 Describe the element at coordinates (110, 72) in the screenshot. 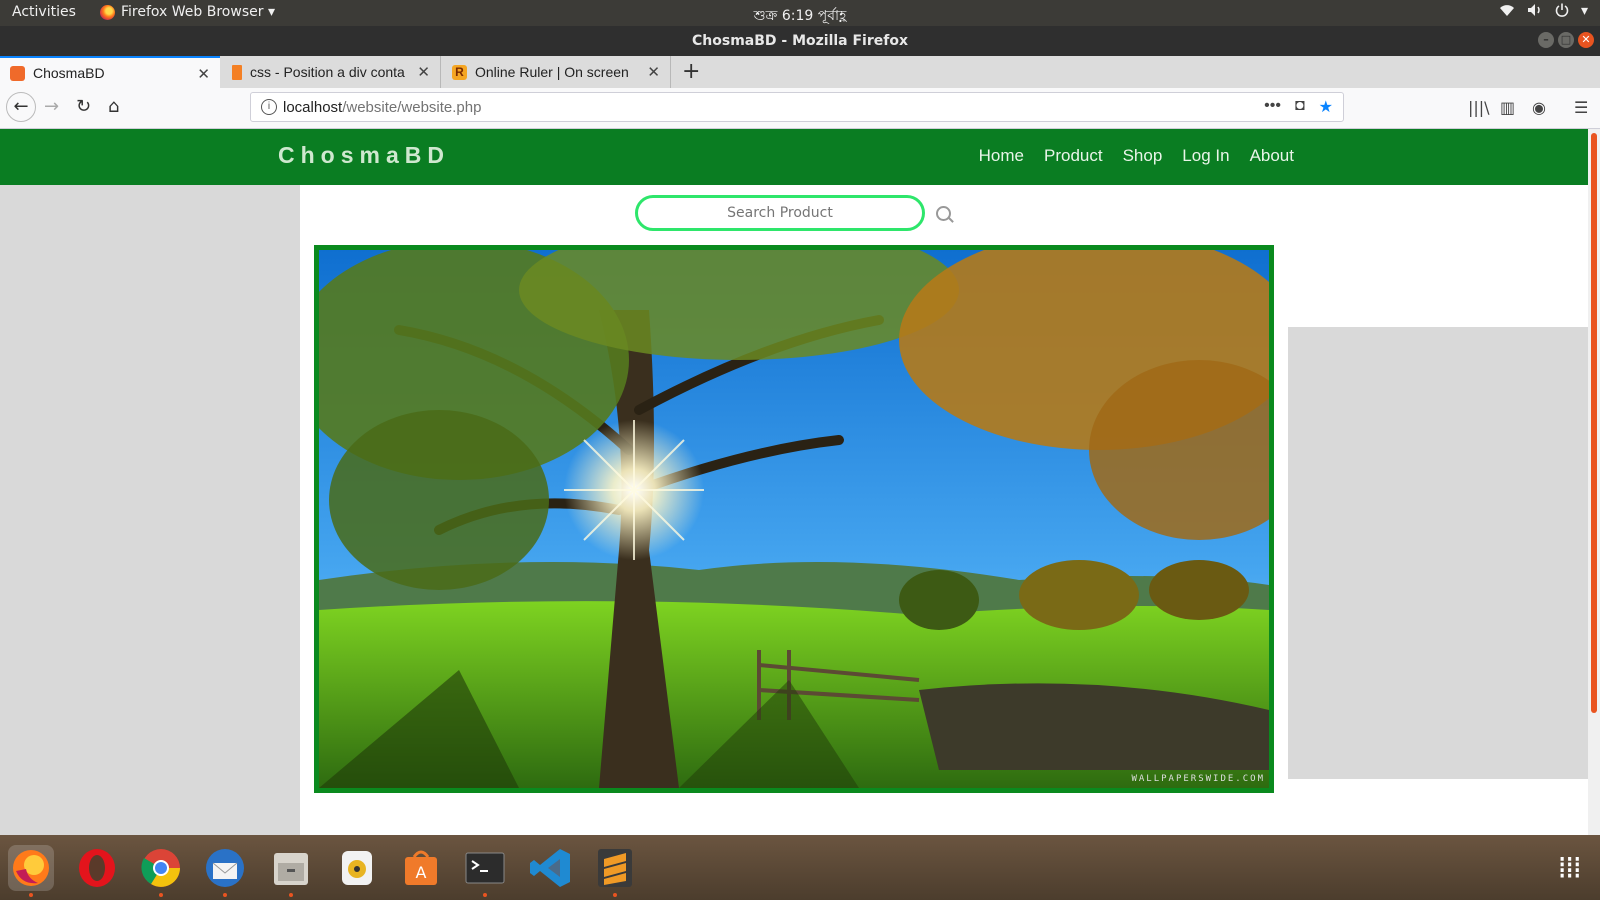

I see `tab-chosmabd: ChosmaBD ✕` at that location.